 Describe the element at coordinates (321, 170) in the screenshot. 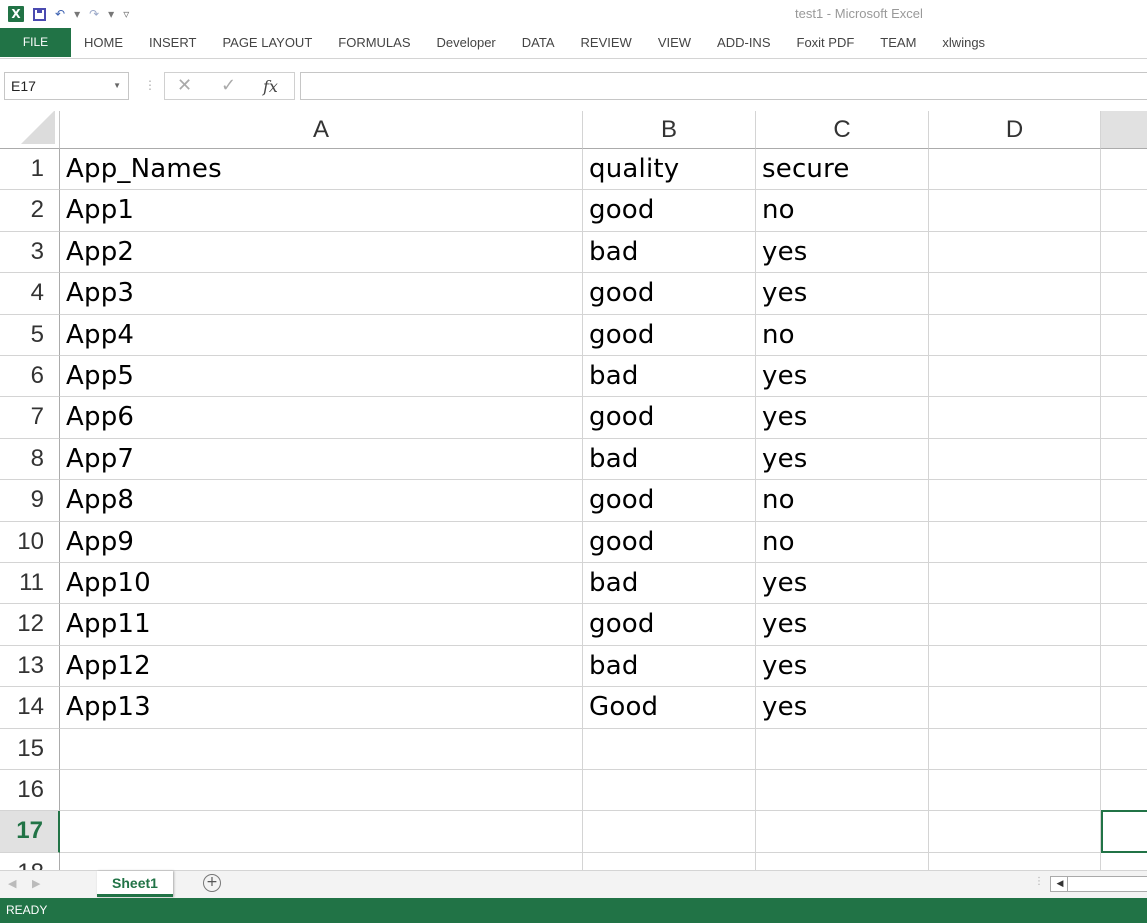

I see `cell-a1: App_Names` at that location.